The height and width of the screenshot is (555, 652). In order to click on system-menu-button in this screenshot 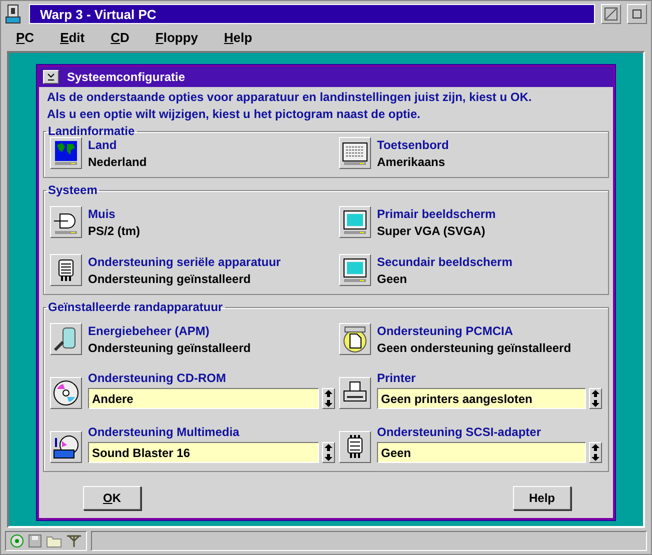, I will do `click(51, 77)`.